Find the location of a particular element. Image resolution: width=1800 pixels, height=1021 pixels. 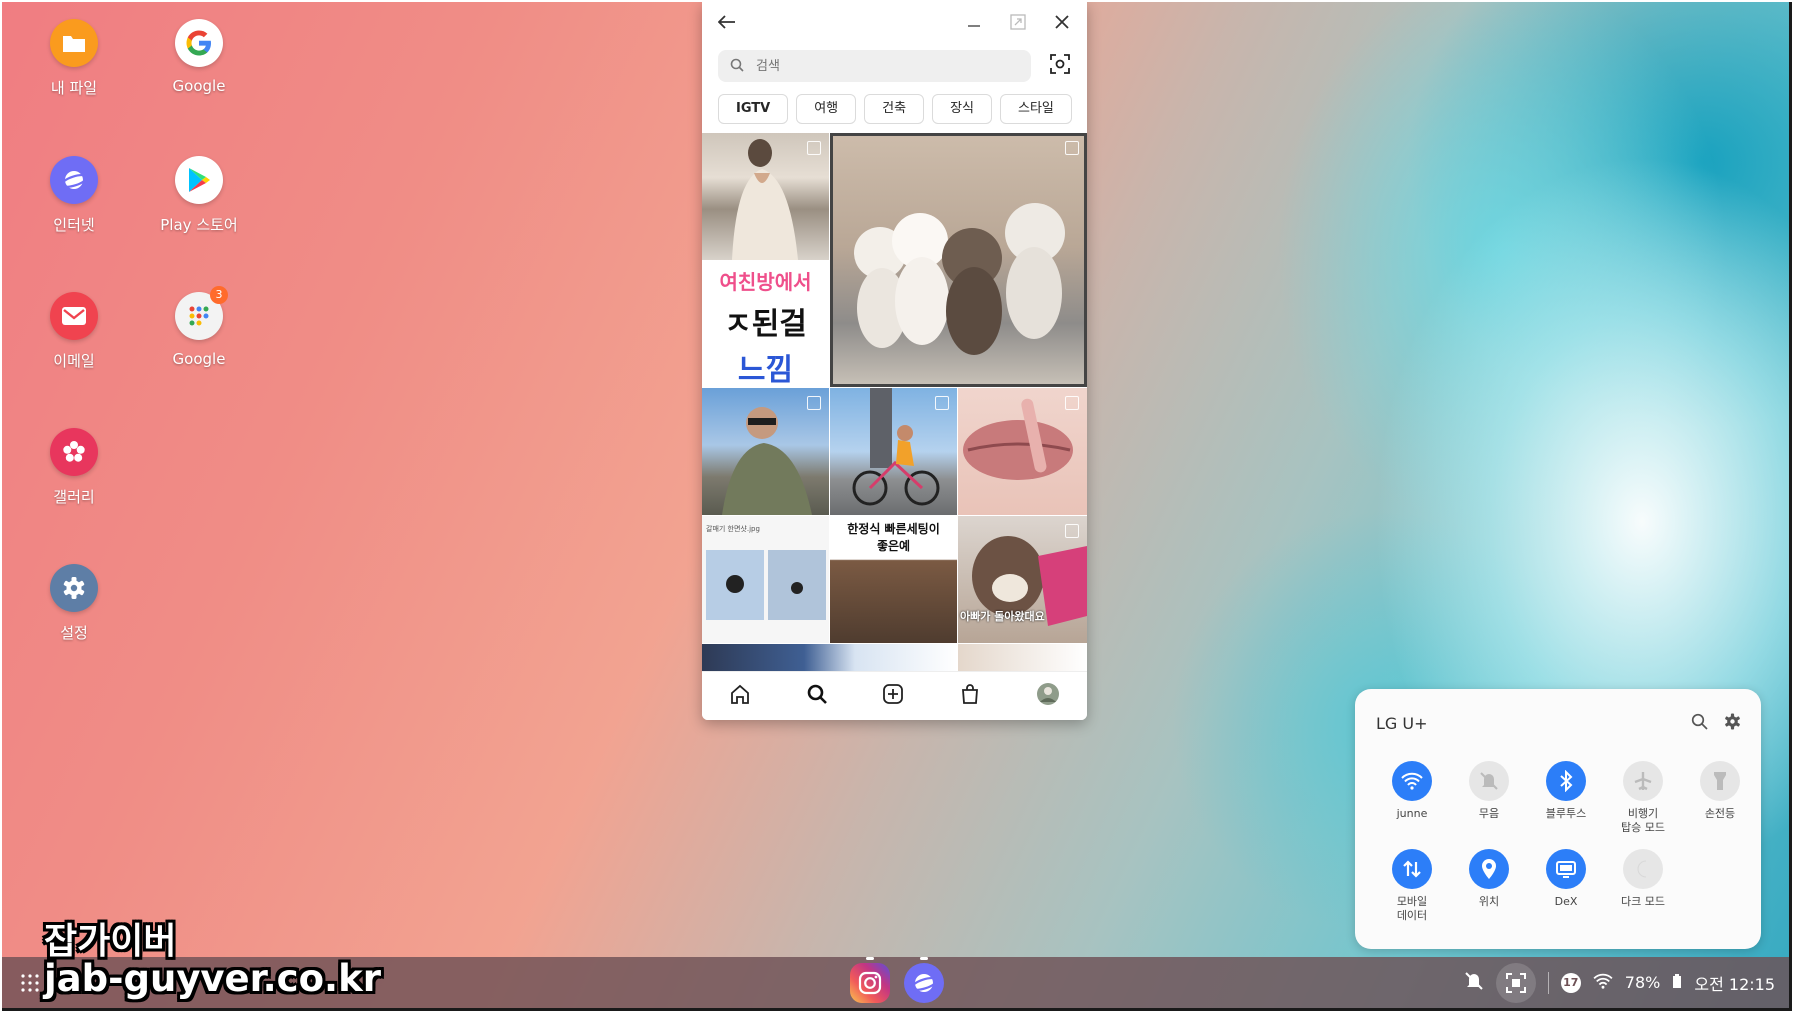

flashlight-icon is located at coordinates (1720, 781).